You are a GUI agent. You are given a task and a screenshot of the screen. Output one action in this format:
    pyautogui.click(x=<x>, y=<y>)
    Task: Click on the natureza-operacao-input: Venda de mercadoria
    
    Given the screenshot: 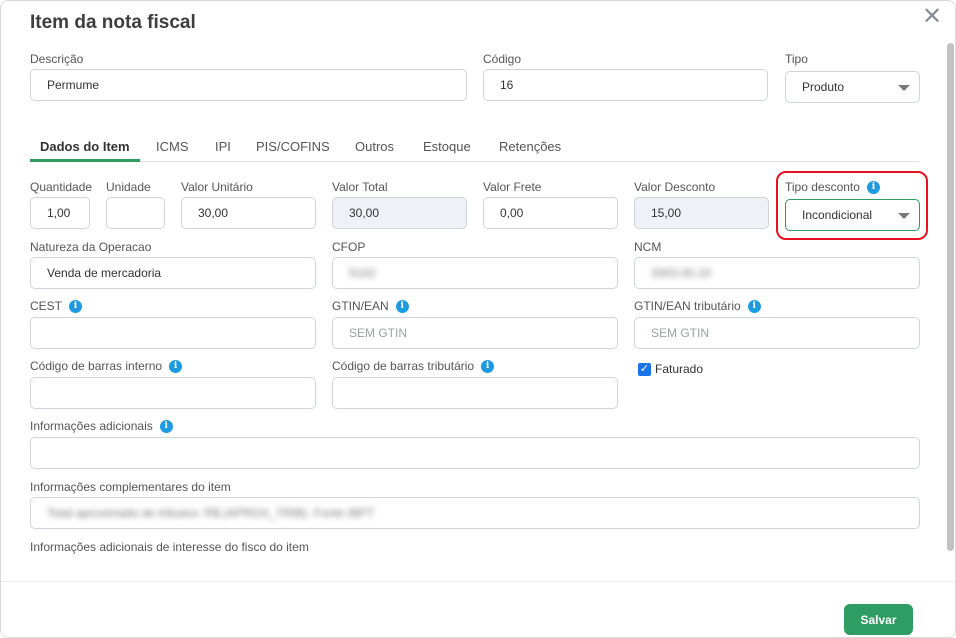 What is the action you would take?
    pyautogui.click(x=173, y=273)
    